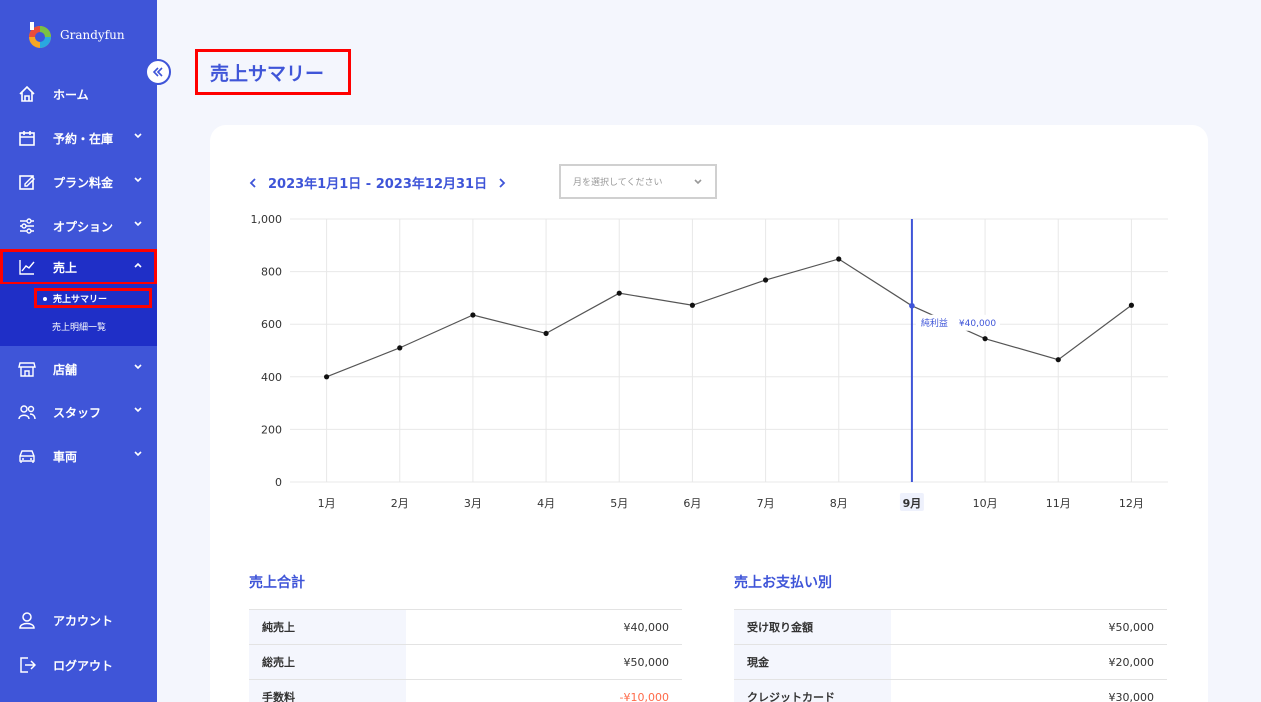 Image resolution: width=1261 pixels, height=702 pixels. What do you see at coordinates (271, 429) in the screenshot?
I see `y-tick-label: 200` at bounding box center [271, 429].